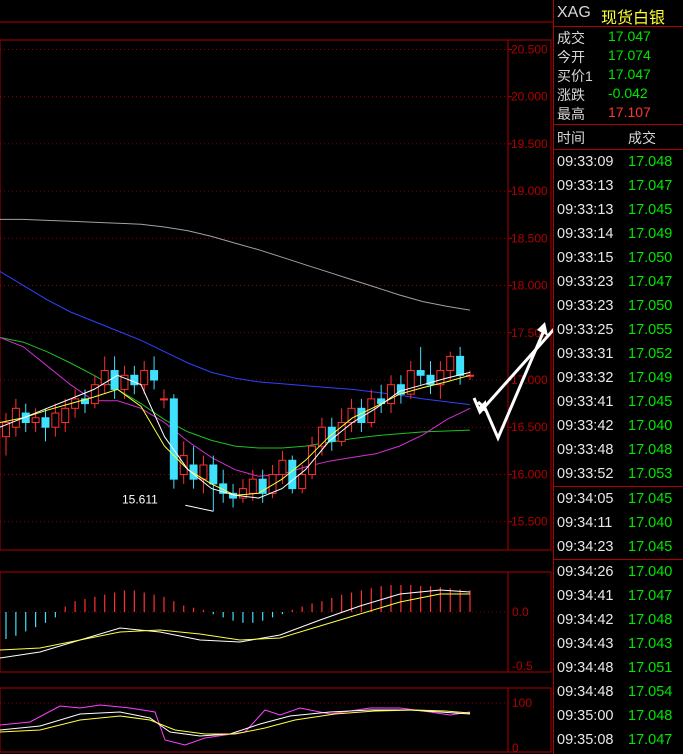 This screenshot has height=754, width=683. I want to click on y-tick-label: 18.500, so click(529, 238).